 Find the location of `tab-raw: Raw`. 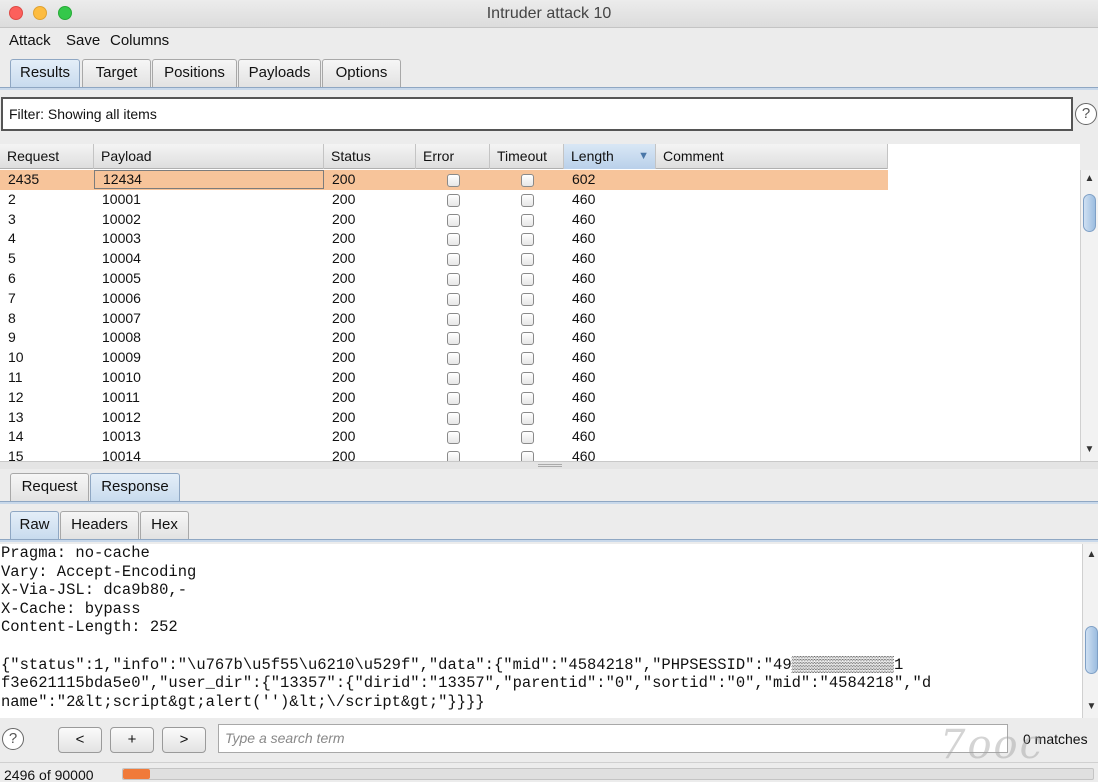

tab-raw: Raw is located at coordinates (34, 525).